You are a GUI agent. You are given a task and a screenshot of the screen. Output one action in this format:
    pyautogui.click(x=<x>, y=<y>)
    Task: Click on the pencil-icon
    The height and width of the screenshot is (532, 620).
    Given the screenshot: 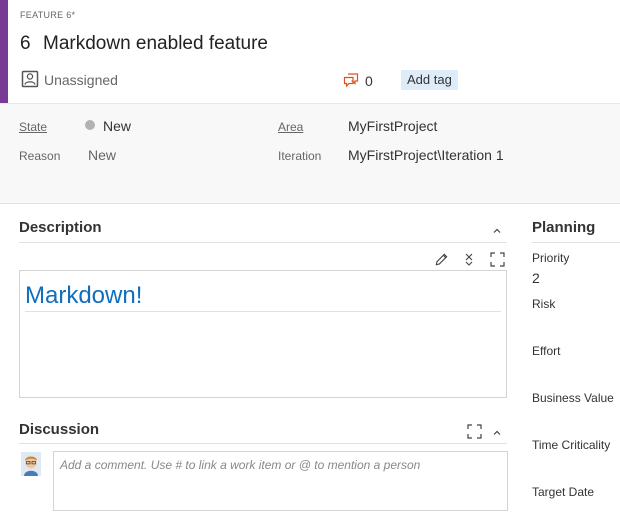 What is the action you would take?
    pyautogui.click(x=441, y=259)
    